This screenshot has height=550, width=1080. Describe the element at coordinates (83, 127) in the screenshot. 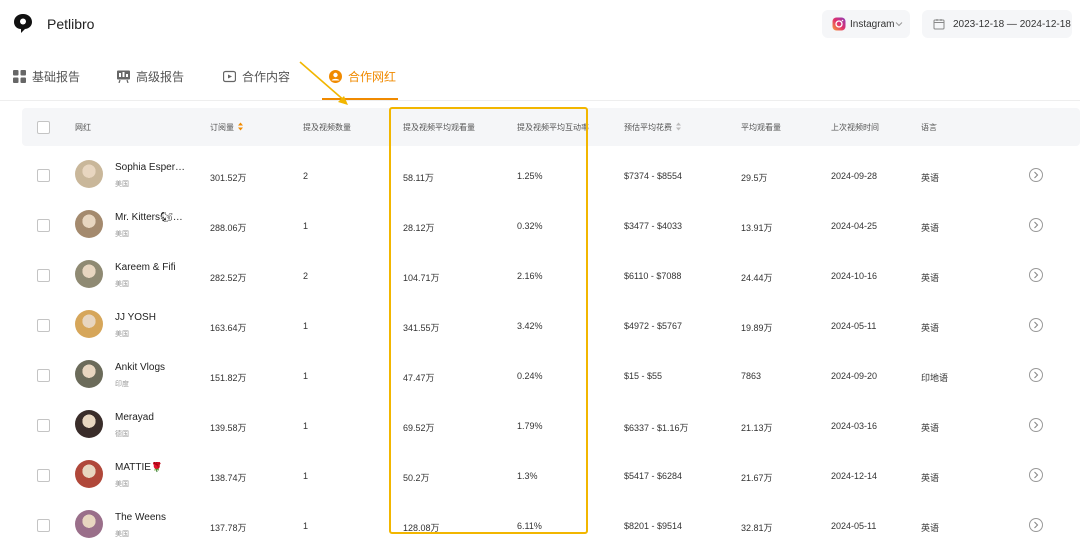

I see `col-influencer: 网红` at that location.